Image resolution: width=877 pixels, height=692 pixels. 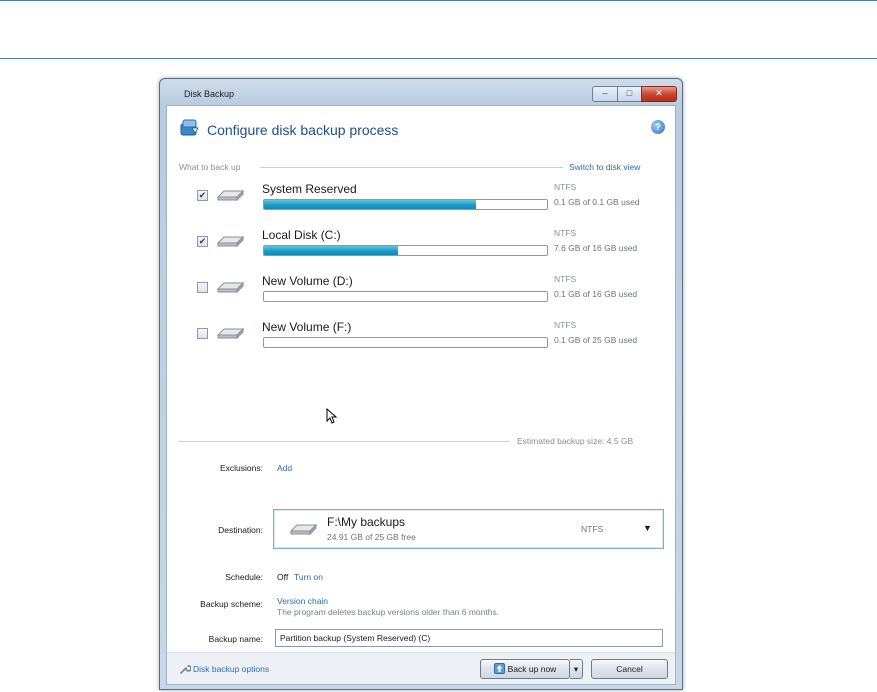 I want to click on page-title: Configure disk backup process, so click(x=303, y=130).